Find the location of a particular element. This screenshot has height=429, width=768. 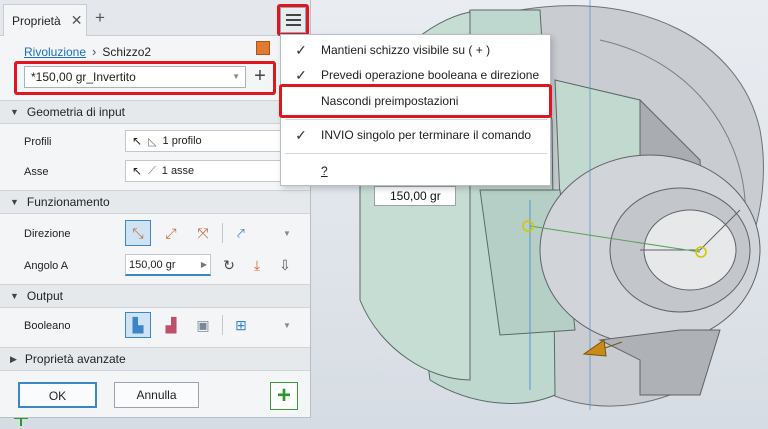

cube-icon is located at coordinates (263, 48).